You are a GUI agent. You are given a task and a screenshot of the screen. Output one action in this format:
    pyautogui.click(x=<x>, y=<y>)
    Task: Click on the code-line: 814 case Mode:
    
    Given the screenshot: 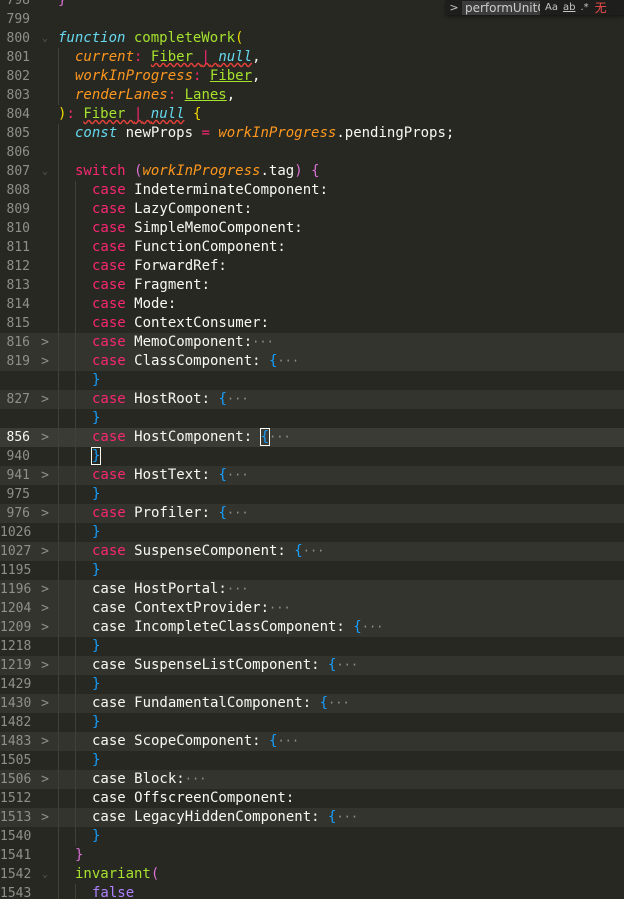 What is the action you would take?
    pyautogui.click(x=312, y=304)
    